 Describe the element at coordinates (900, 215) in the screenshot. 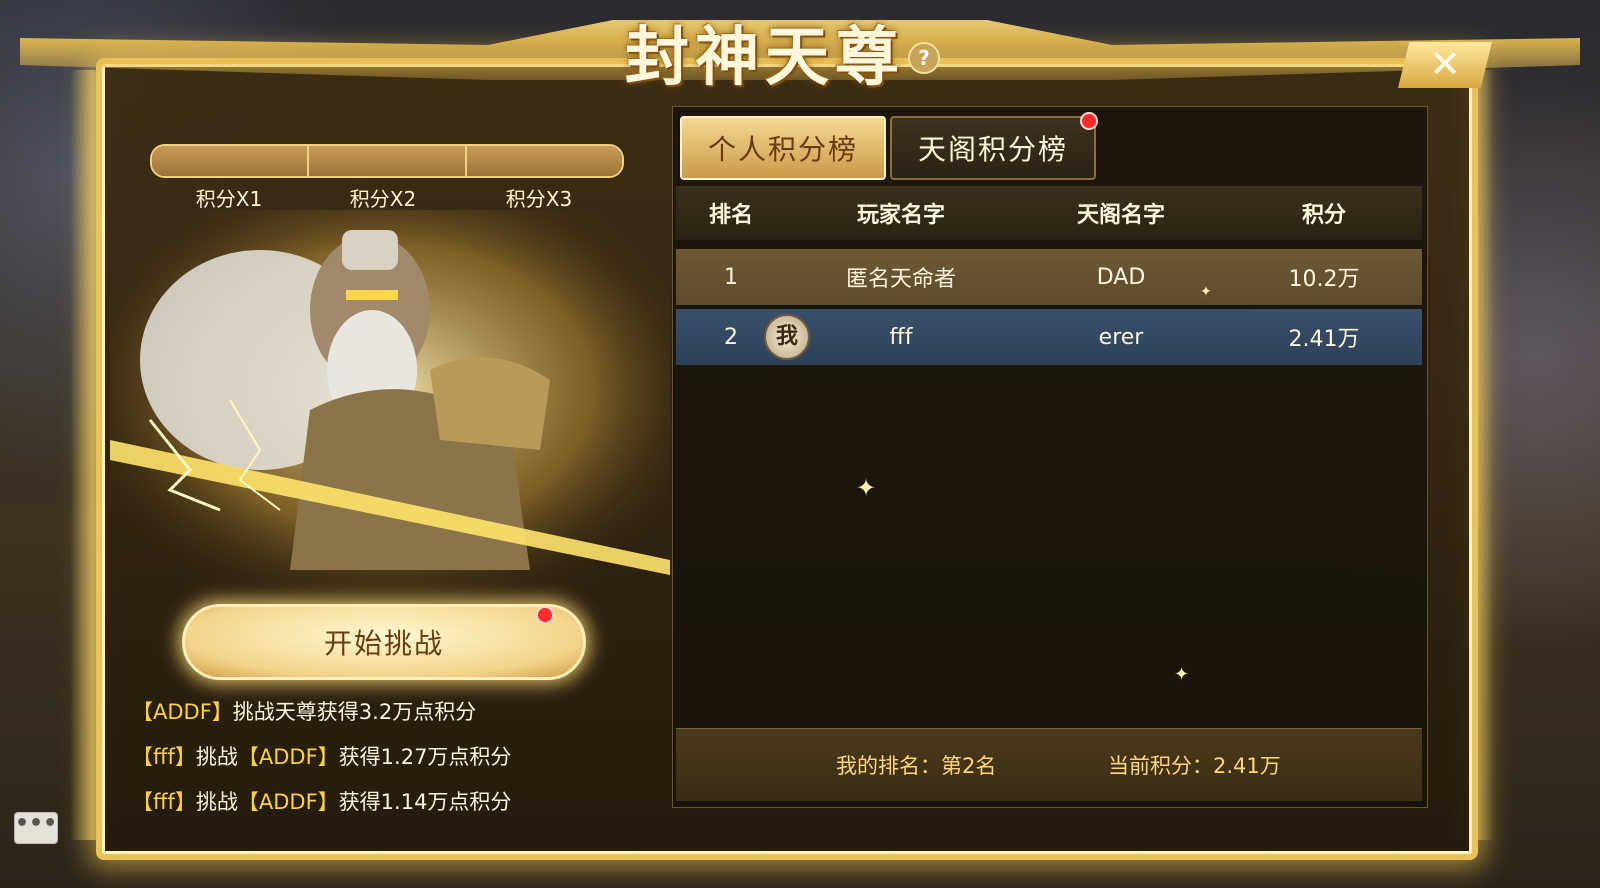

I see `column-header: 玩家名字` at that location.